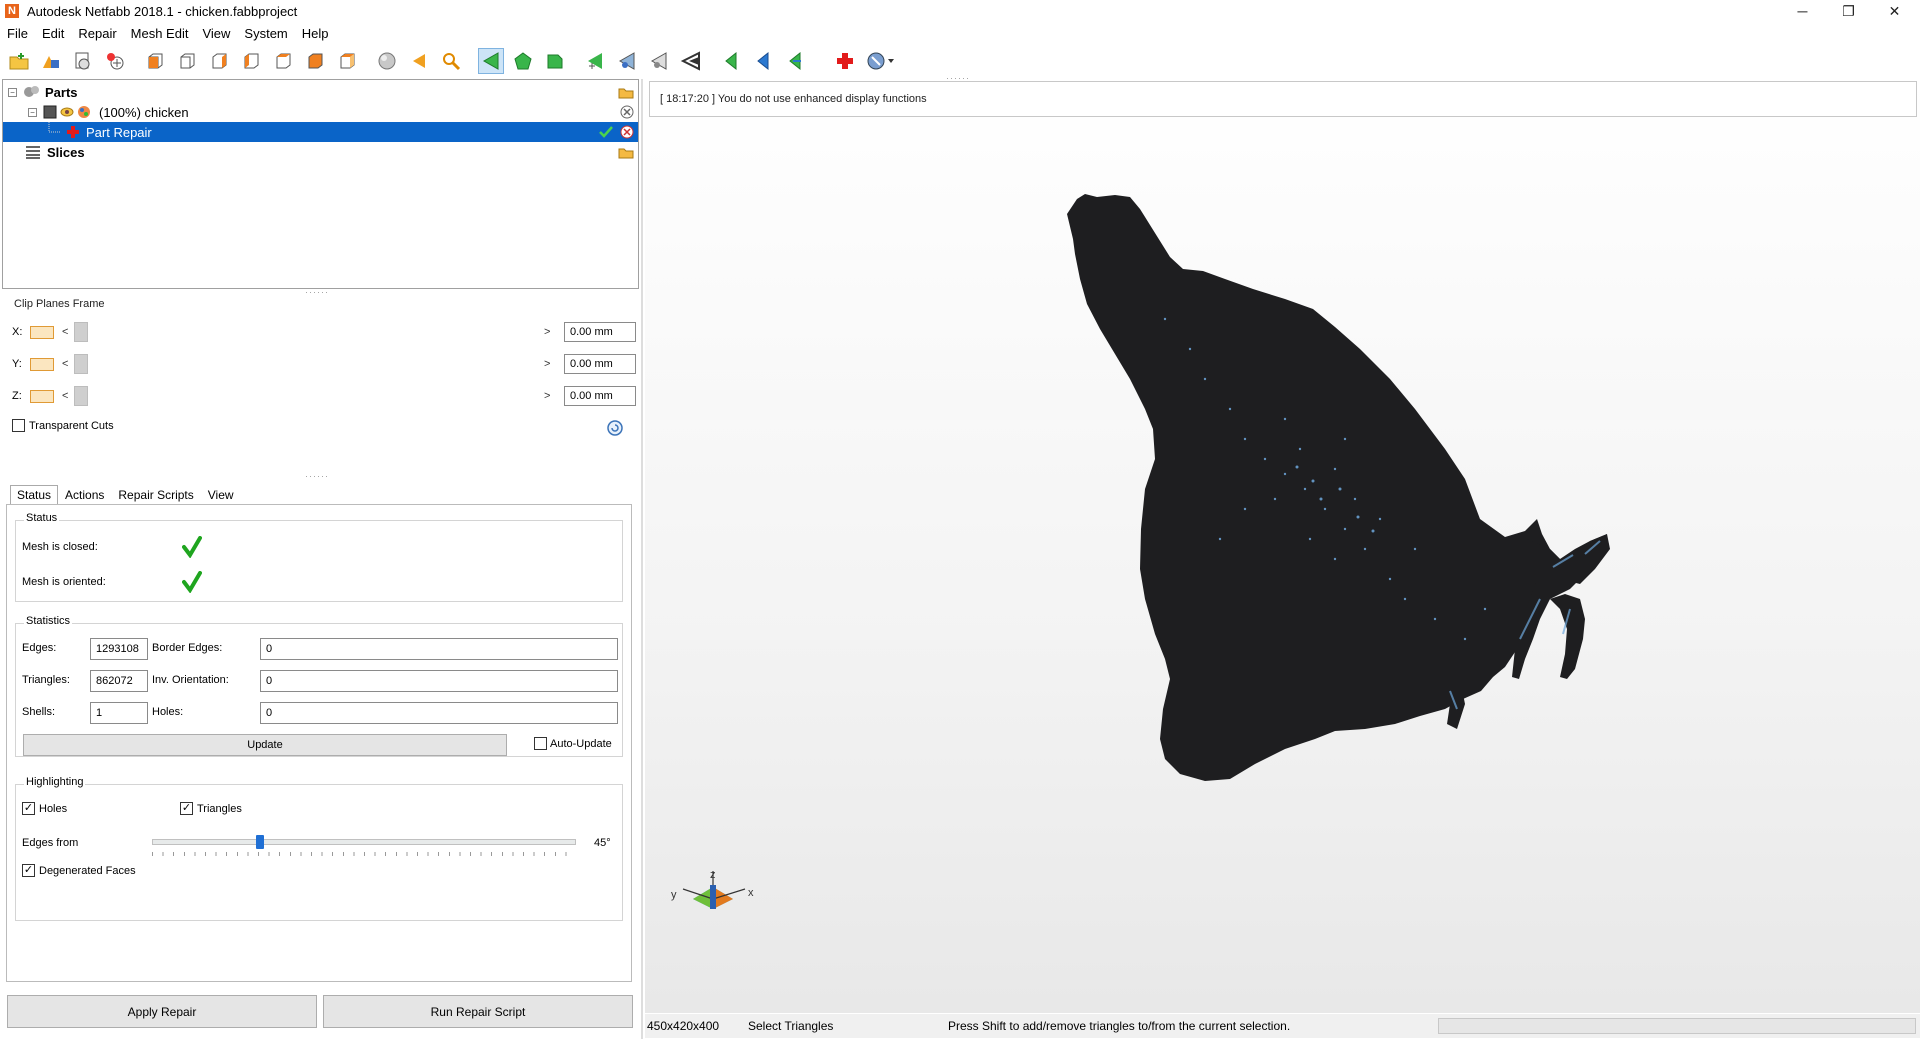  I want to click on edges-from-slider, so click(364, 846).